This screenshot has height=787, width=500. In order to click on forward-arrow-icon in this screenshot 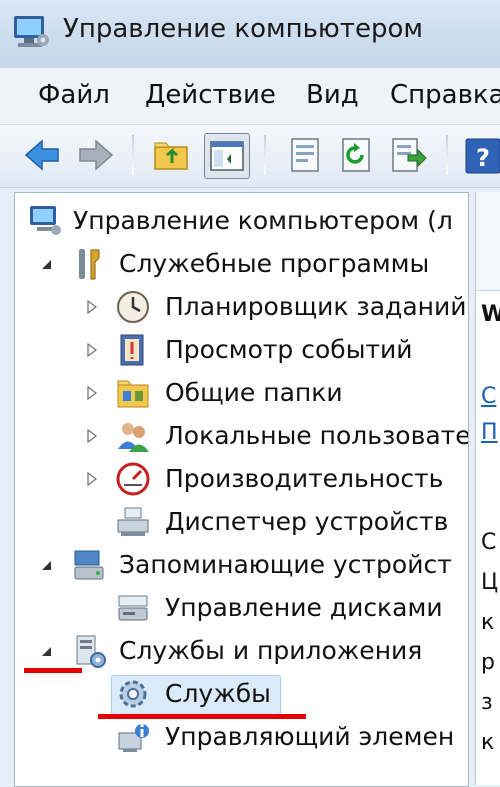, I will do `click(96, 155)`.